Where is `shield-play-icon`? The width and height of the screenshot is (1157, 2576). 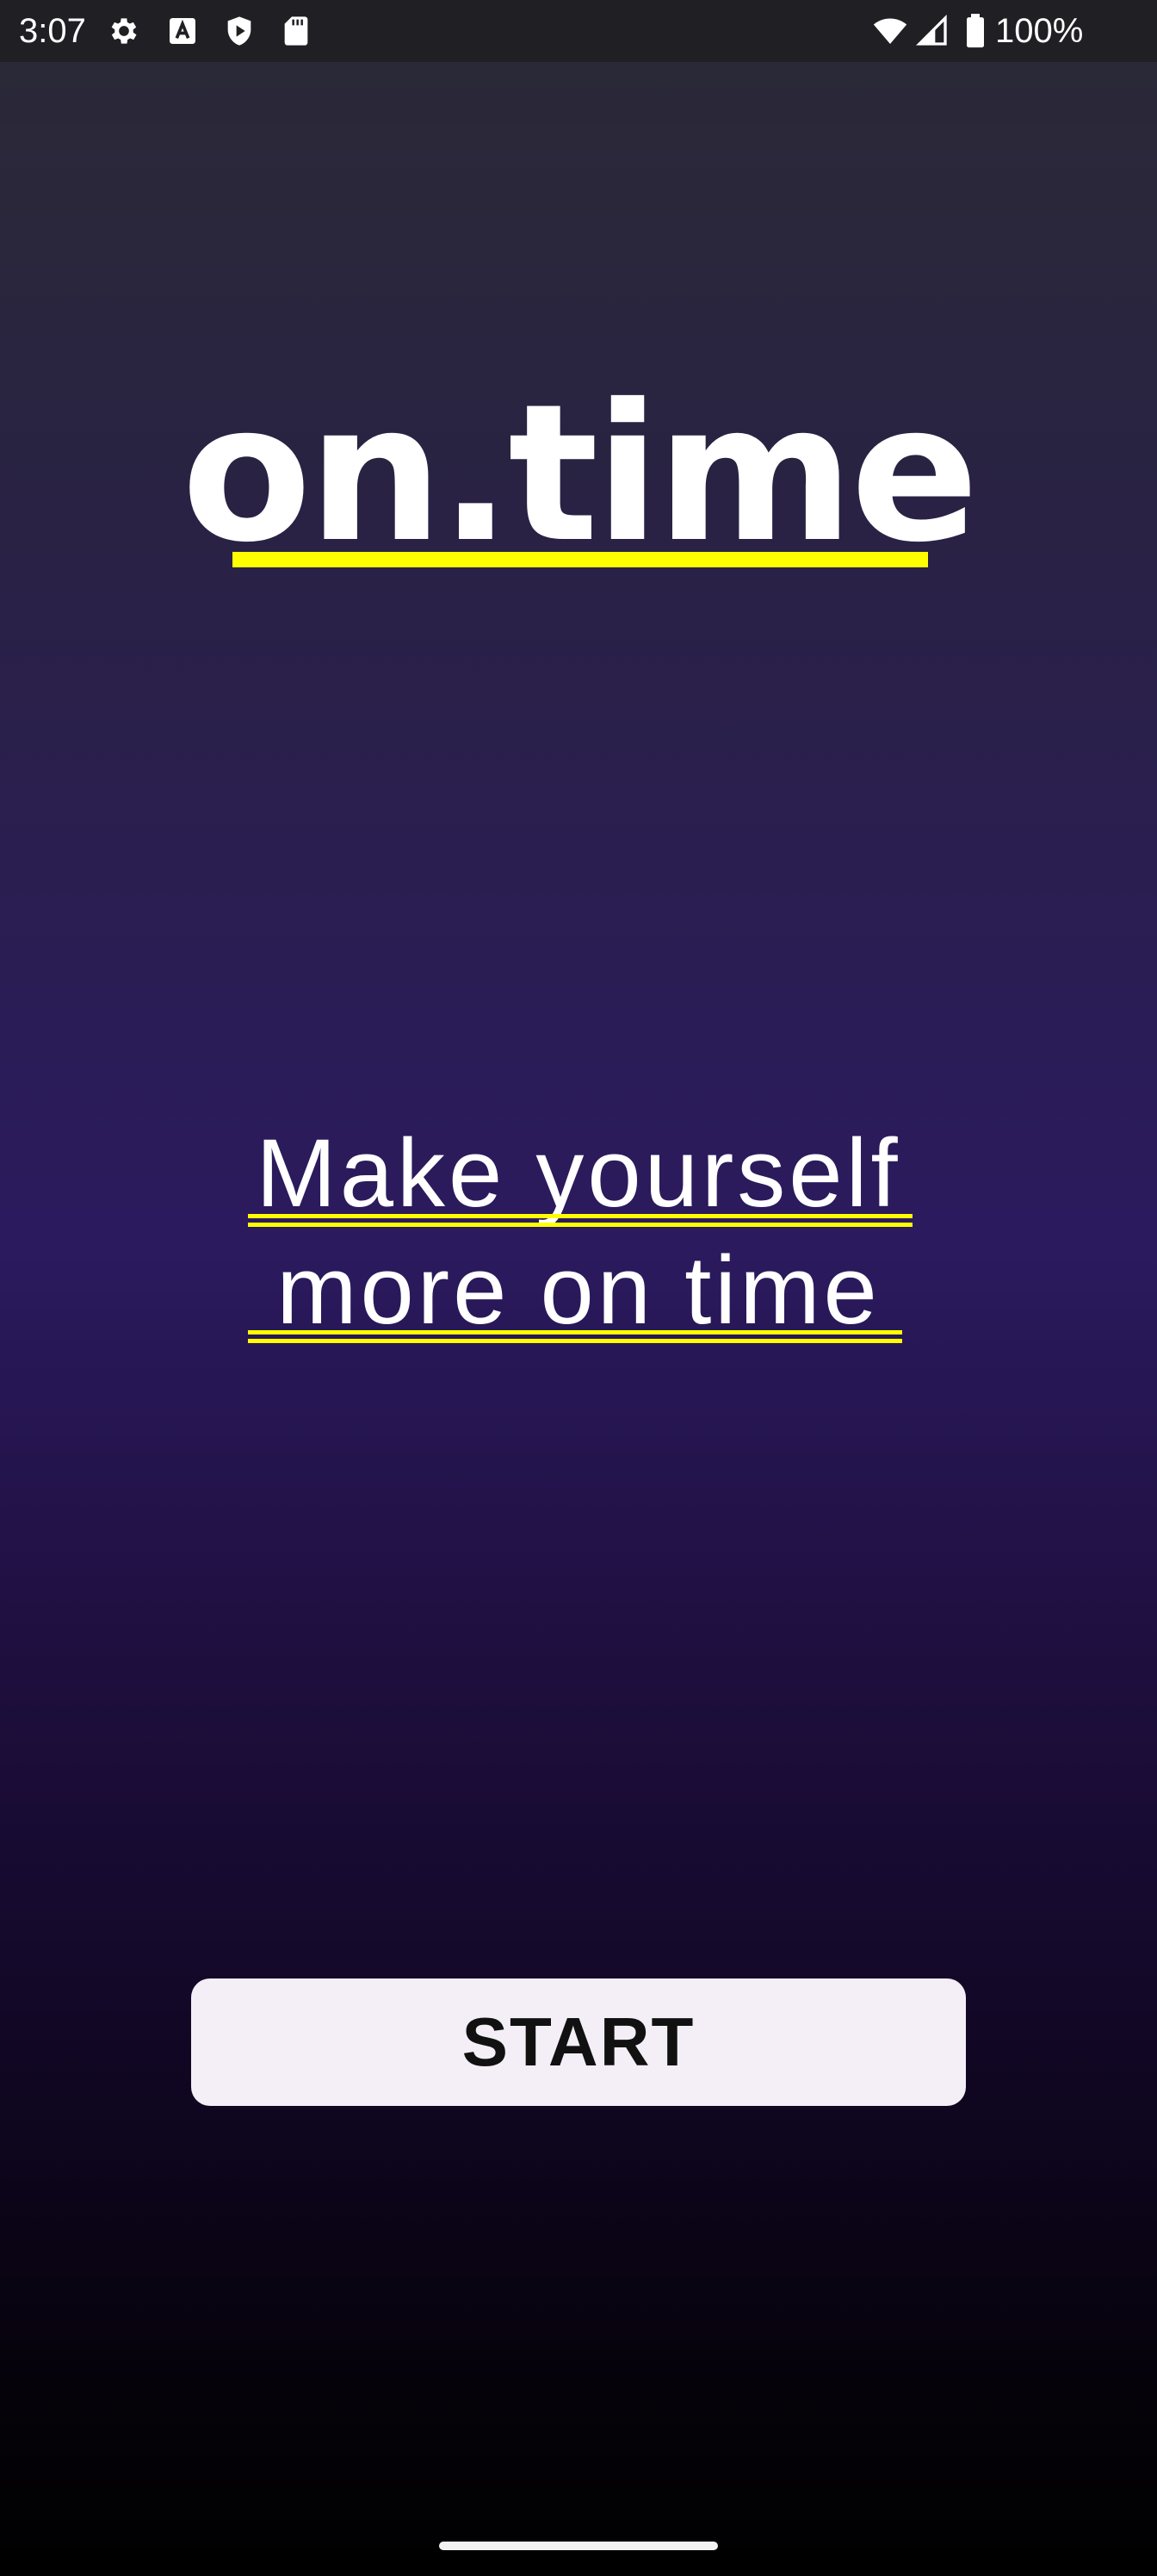
shield-play-icon is located at coordinates (239, 31).